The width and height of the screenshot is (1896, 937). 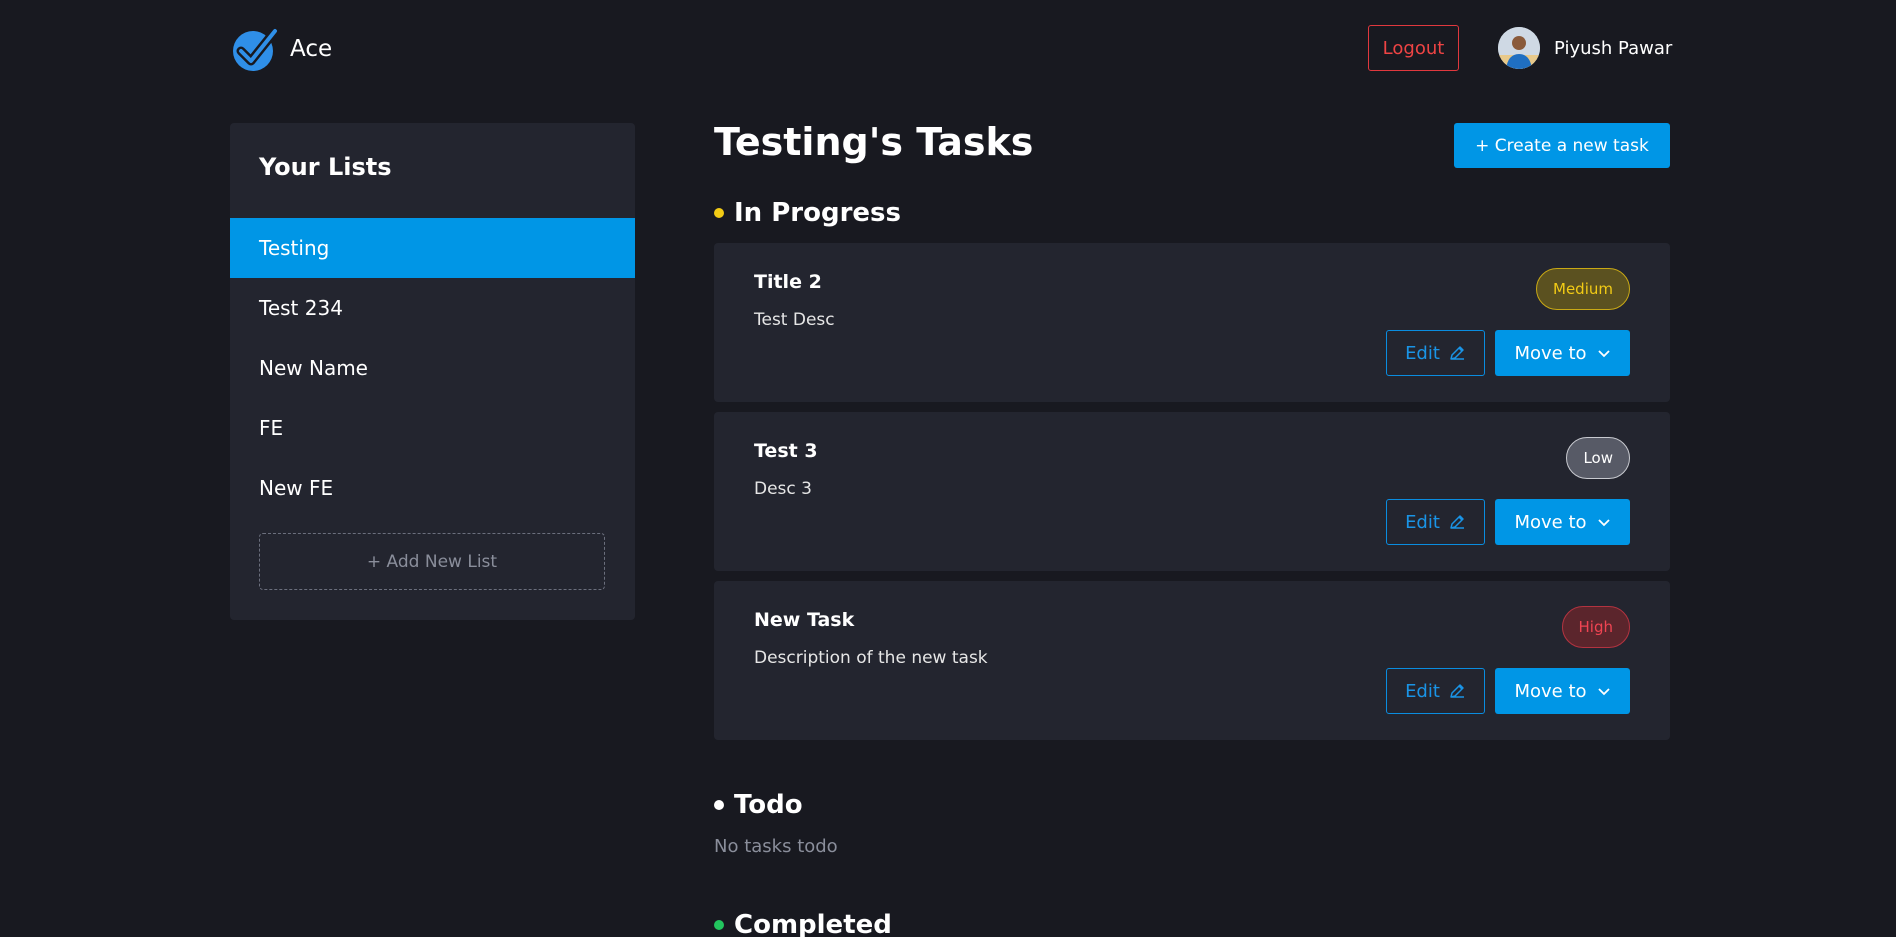 I want to click on task-title: Test 3, so click(x=786, y=451).